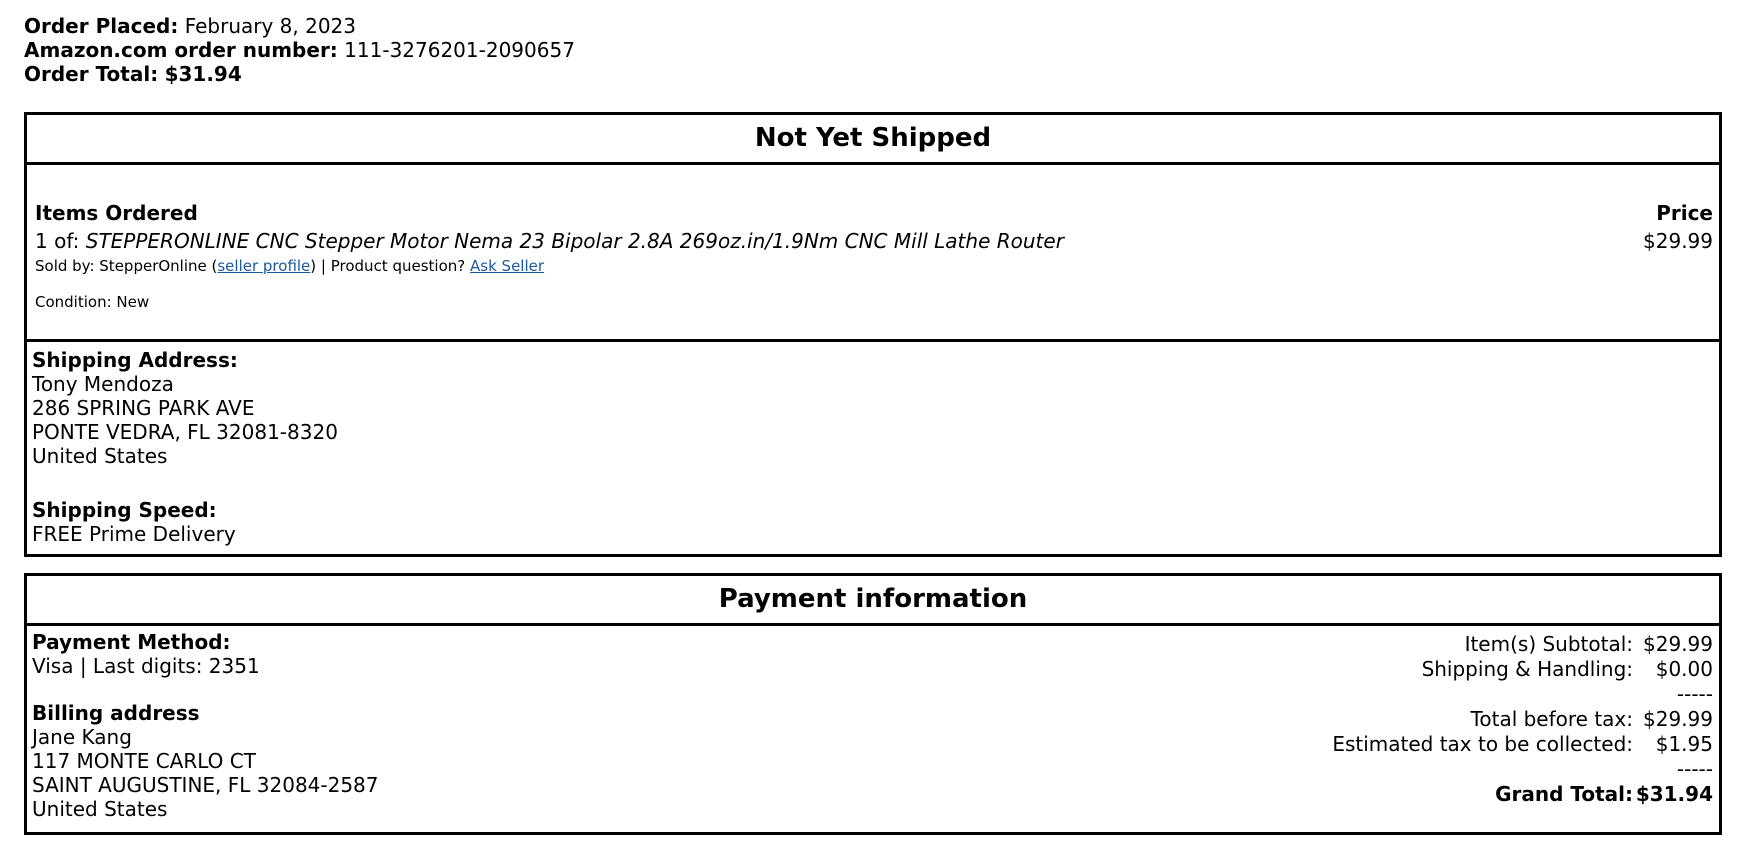 The image size is (1749, 850). I want to click on order-placed-label: Order Placed:, so click(101, 26).